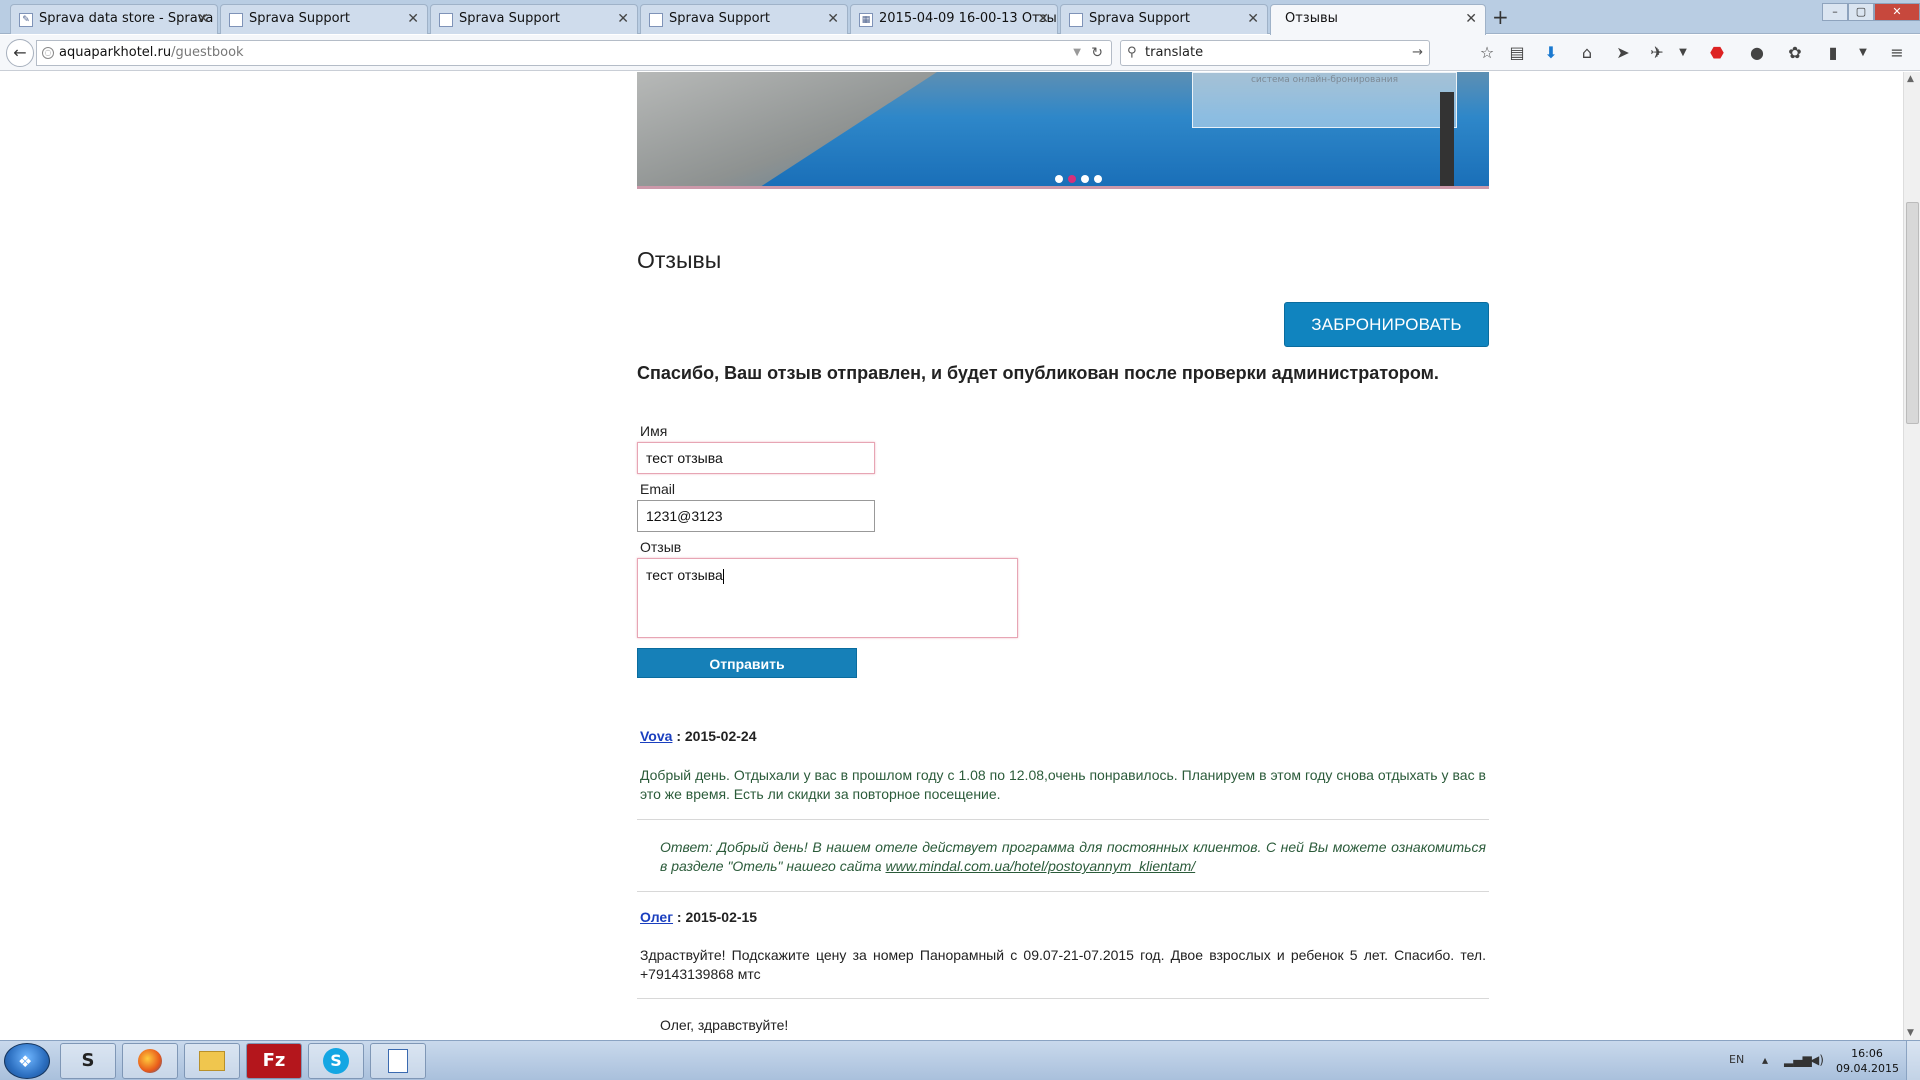  What do you see at coordinates (1447, 139) in the screenshot?
I see `lamp-post` at bounding box center [1447, 139].